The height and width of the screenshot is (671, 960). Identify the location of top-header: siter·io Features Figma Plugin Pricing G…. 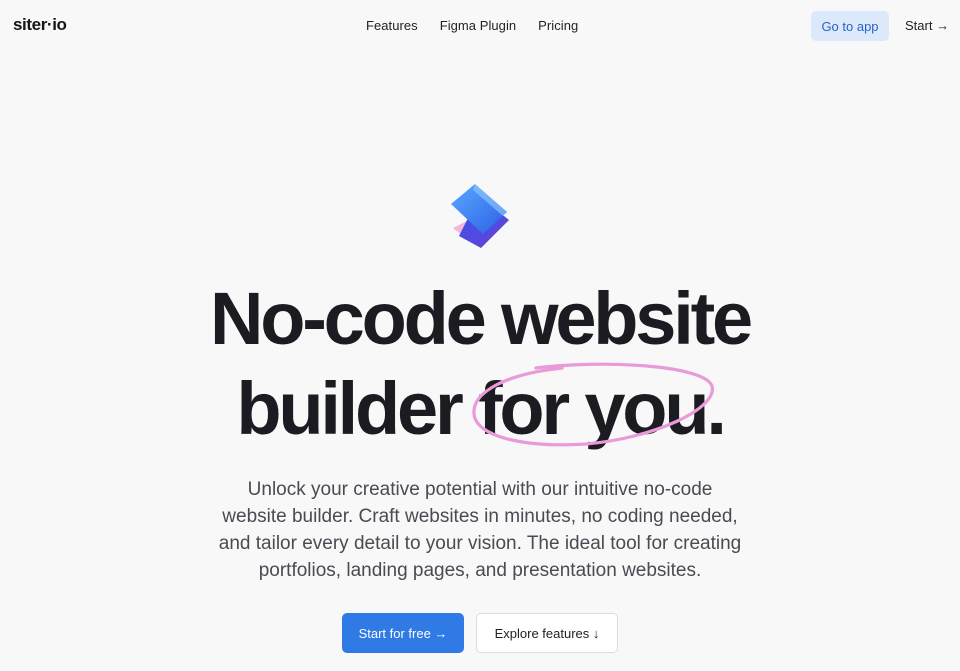
(480, 26).